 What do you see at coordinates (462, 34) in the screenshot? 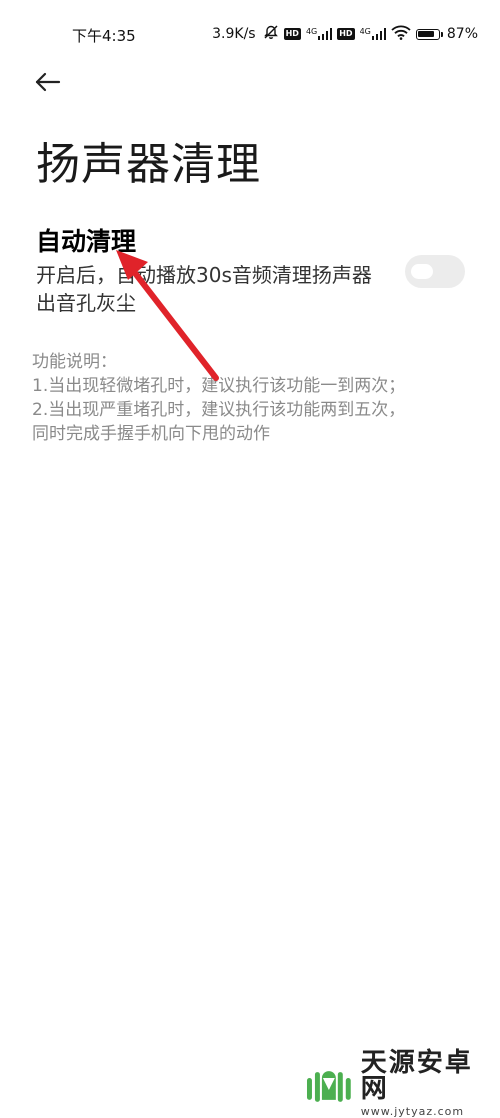
I see `battery-percent: 87%` at bounding box center [462, 34].